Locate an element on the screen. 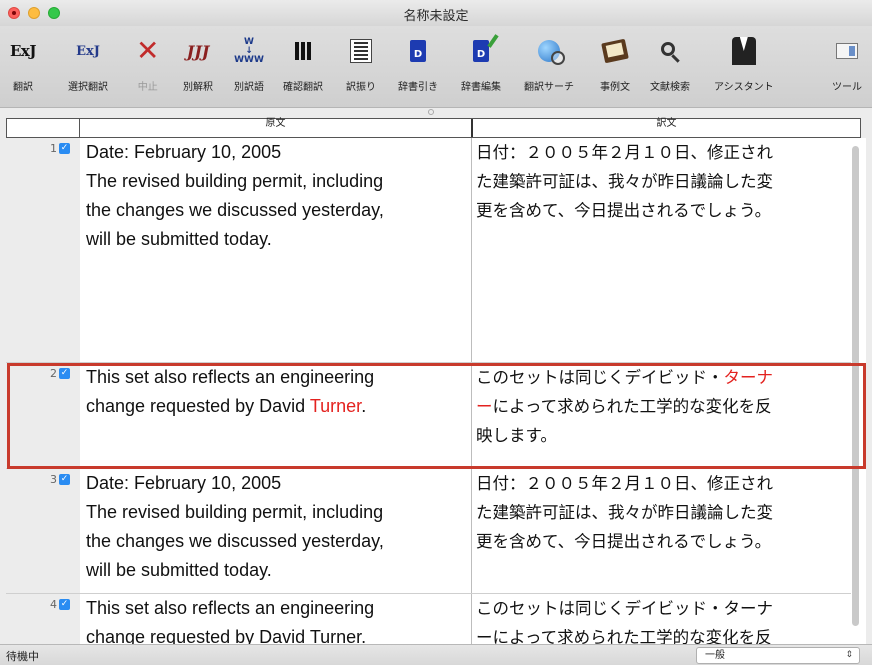 This screenshot has height=665, width=872. row-number: 3 ✓ is located at coordinates (60, 479).